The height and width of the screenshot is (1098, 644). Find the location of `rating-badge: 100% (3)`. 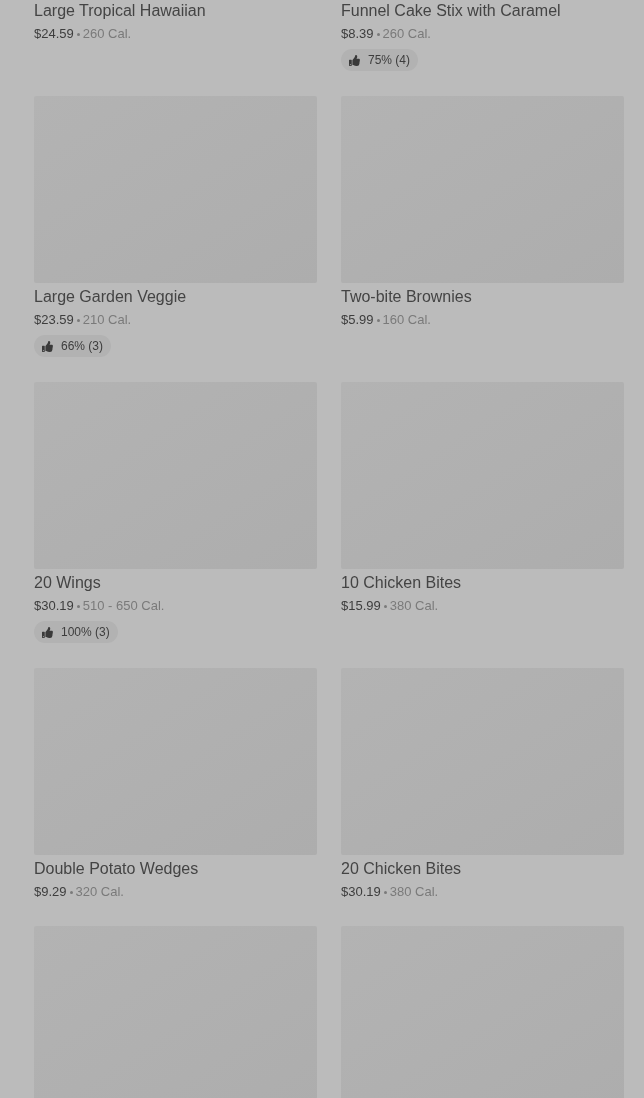

rating-badge: 100% (3) is located at coordinates (76, 632).